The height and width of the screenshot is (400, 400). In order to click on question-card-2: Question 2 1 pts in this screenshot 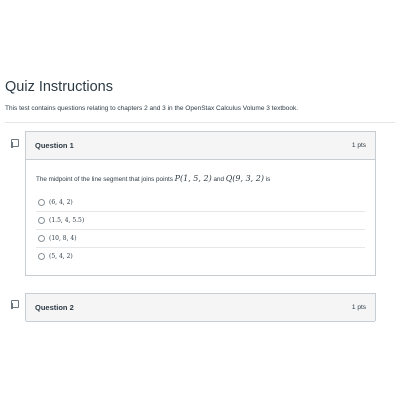, I will do `click(200, 307)`.